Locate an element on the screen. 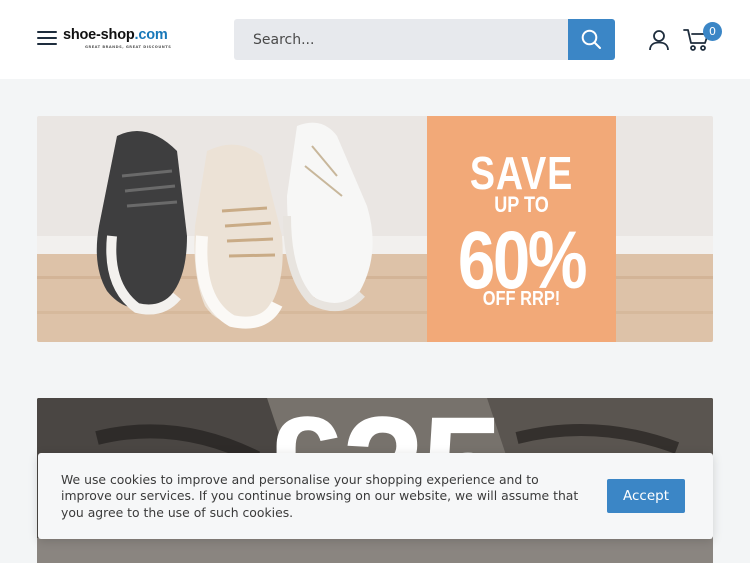  search-icon is located at coordinates (591, 39).